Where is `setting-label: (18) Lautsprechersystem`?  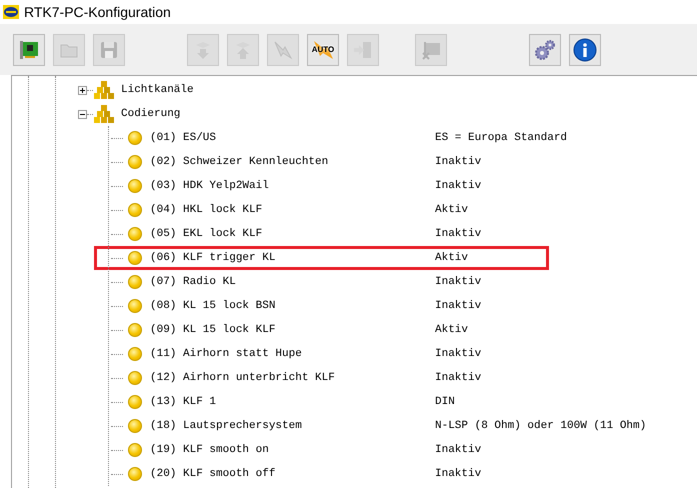 setting-label: (18) Lautsprechersystem is located at coordinates (292, 426).